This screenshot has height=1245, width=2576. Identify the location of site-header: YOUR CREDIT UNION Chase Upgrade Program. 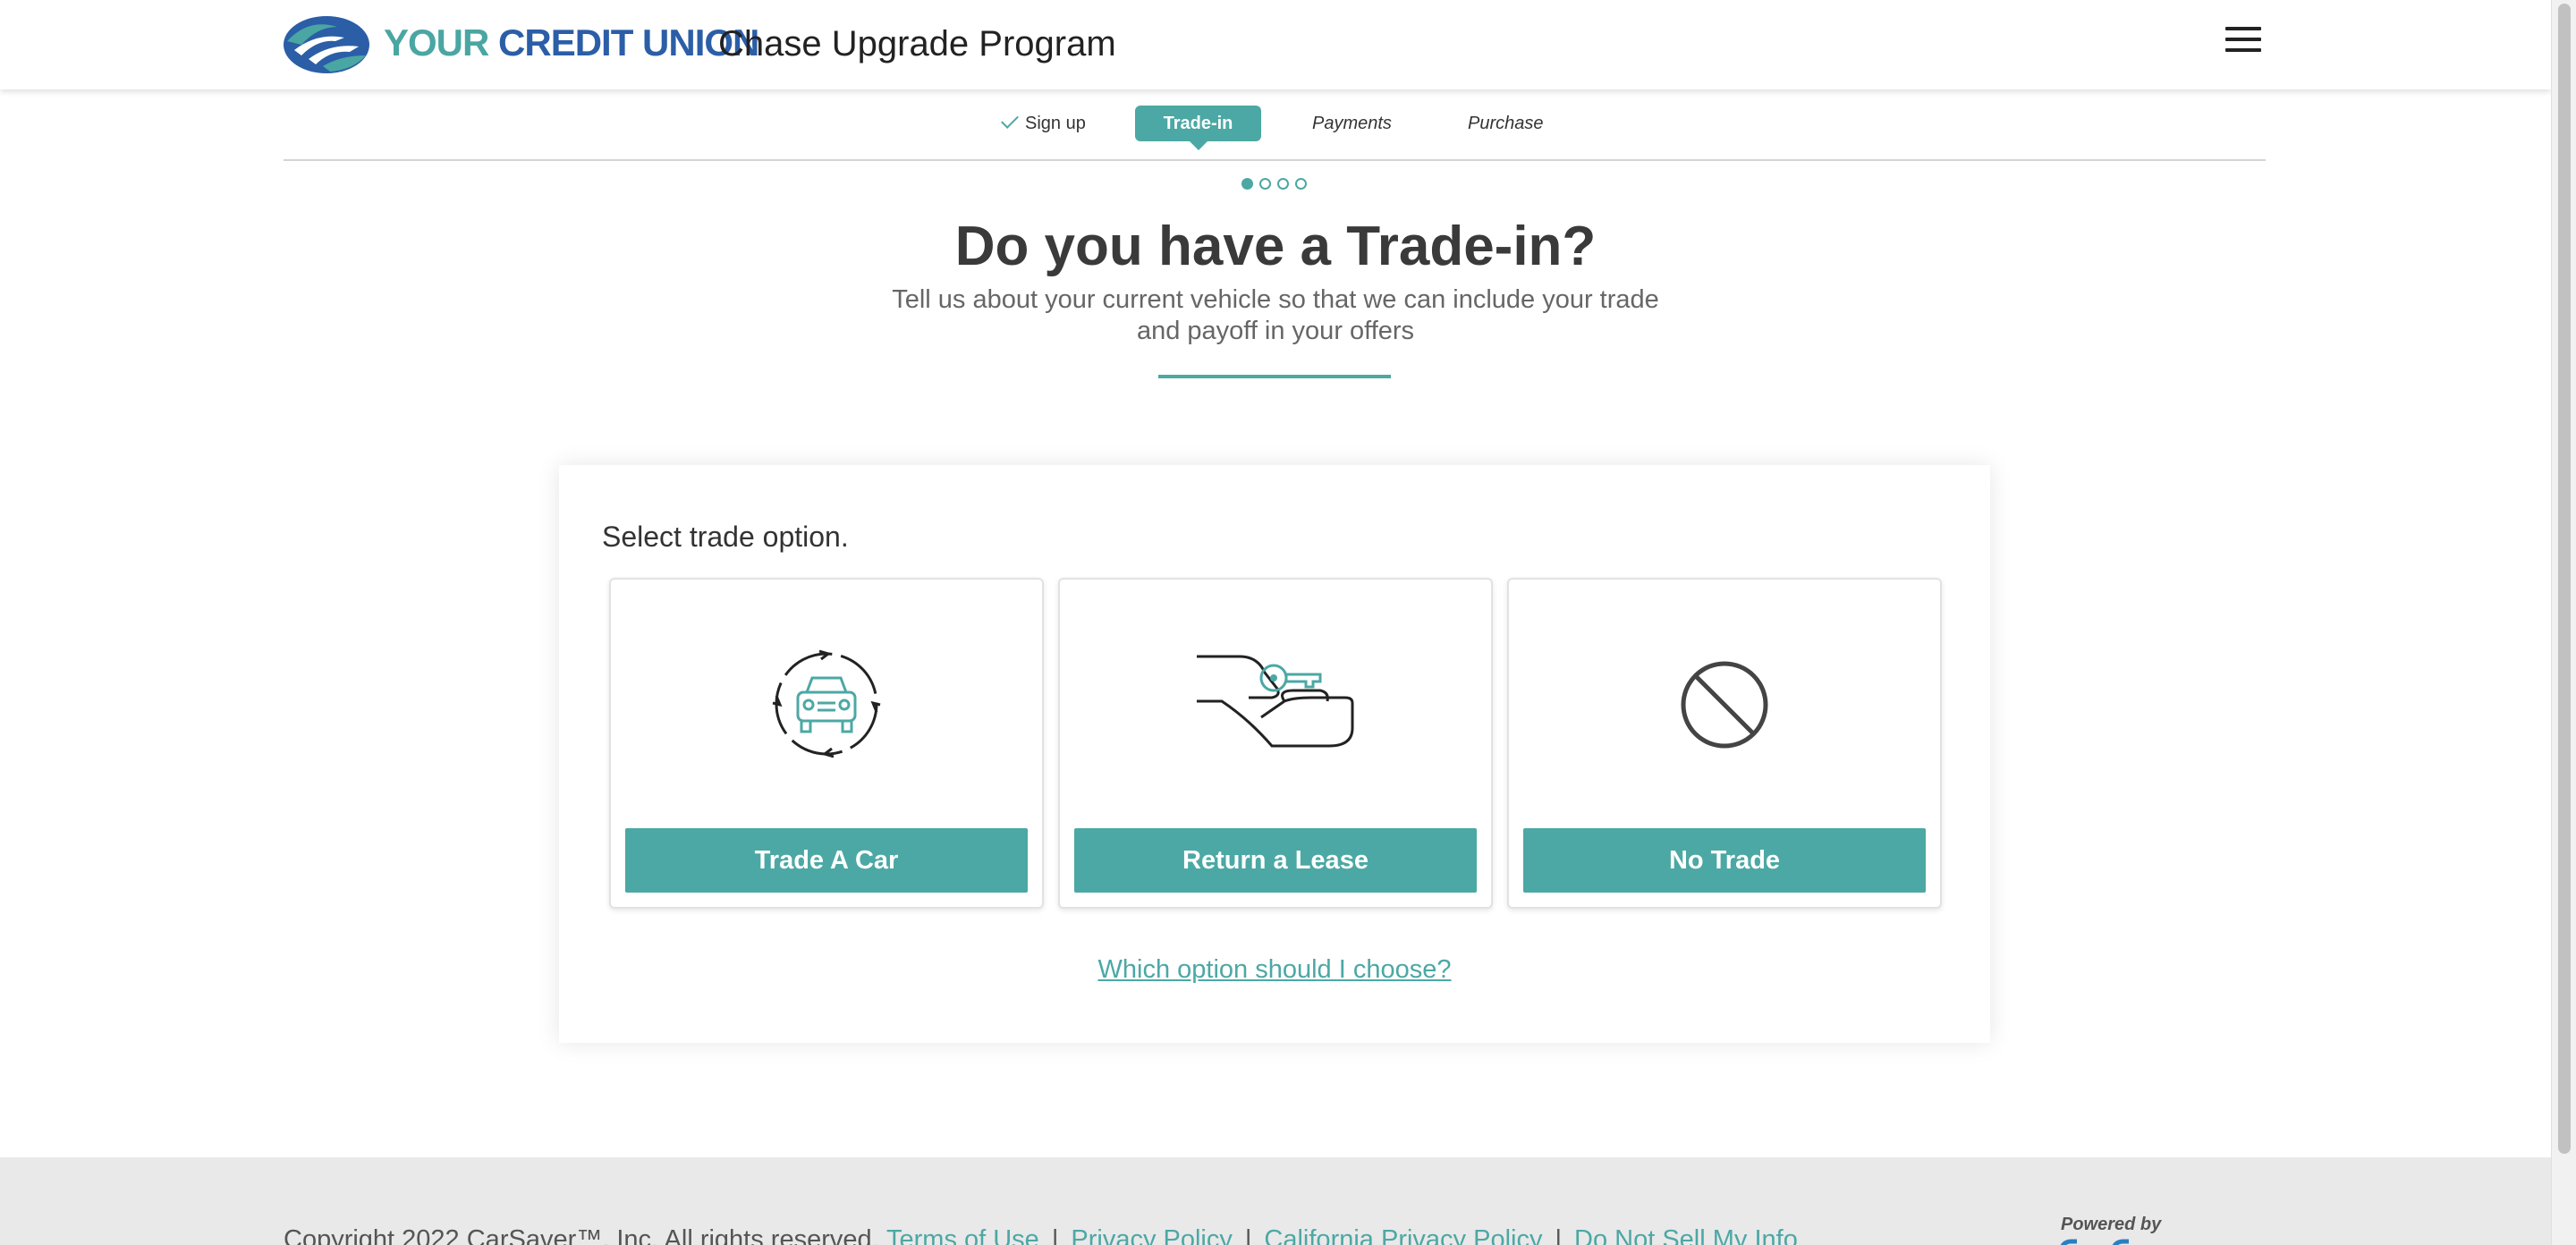
(1275, 45).